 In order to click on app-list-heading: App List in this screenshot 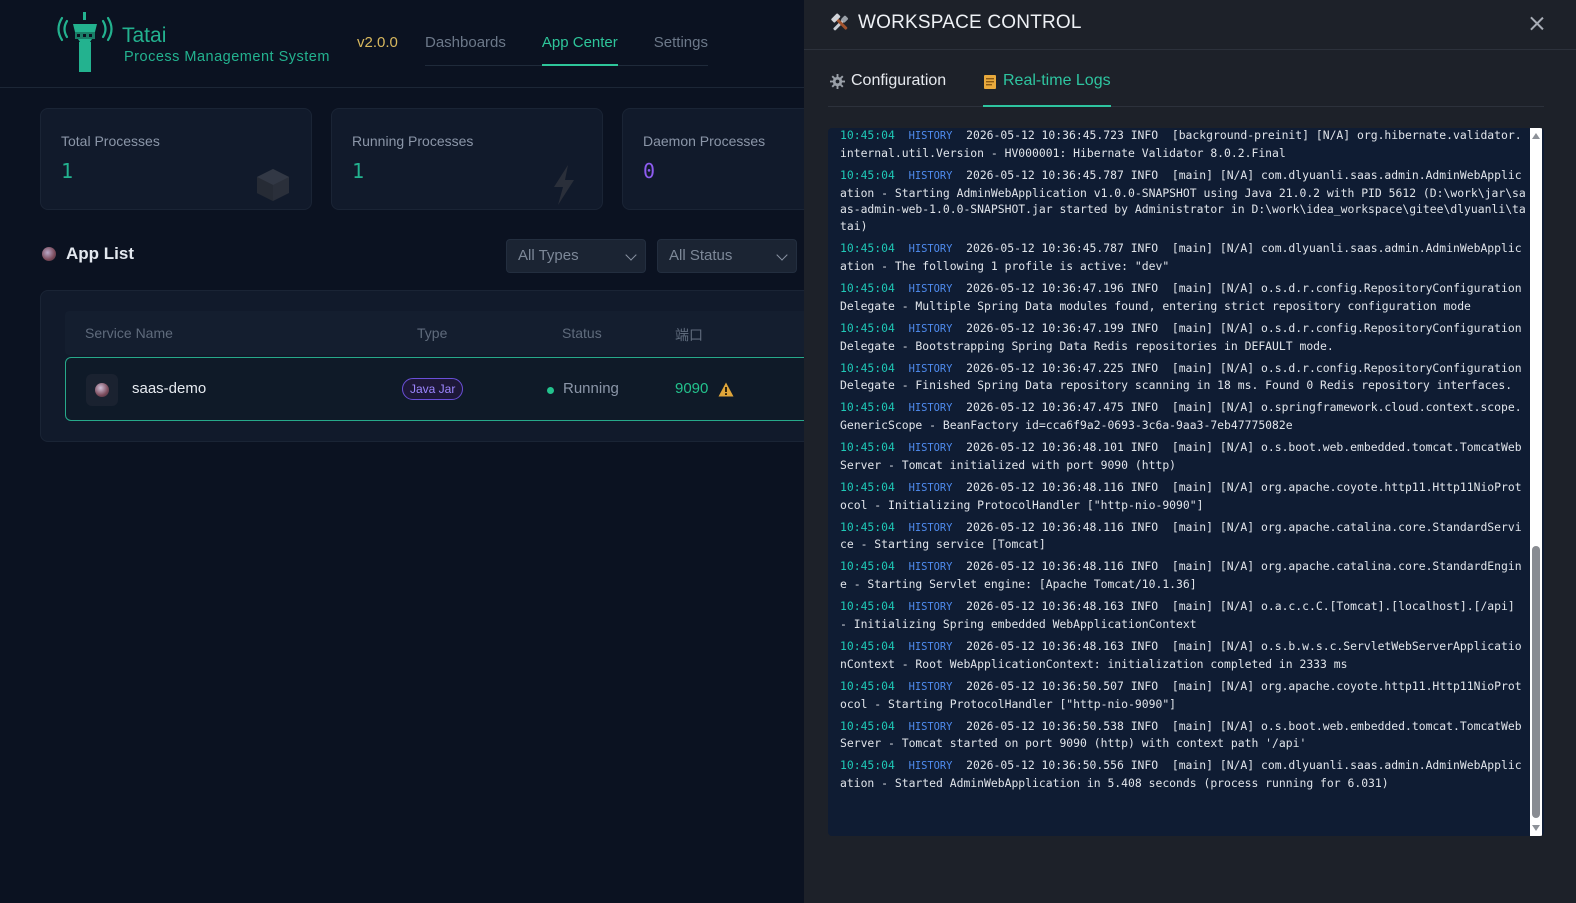, I will do `click(88, 254)`.